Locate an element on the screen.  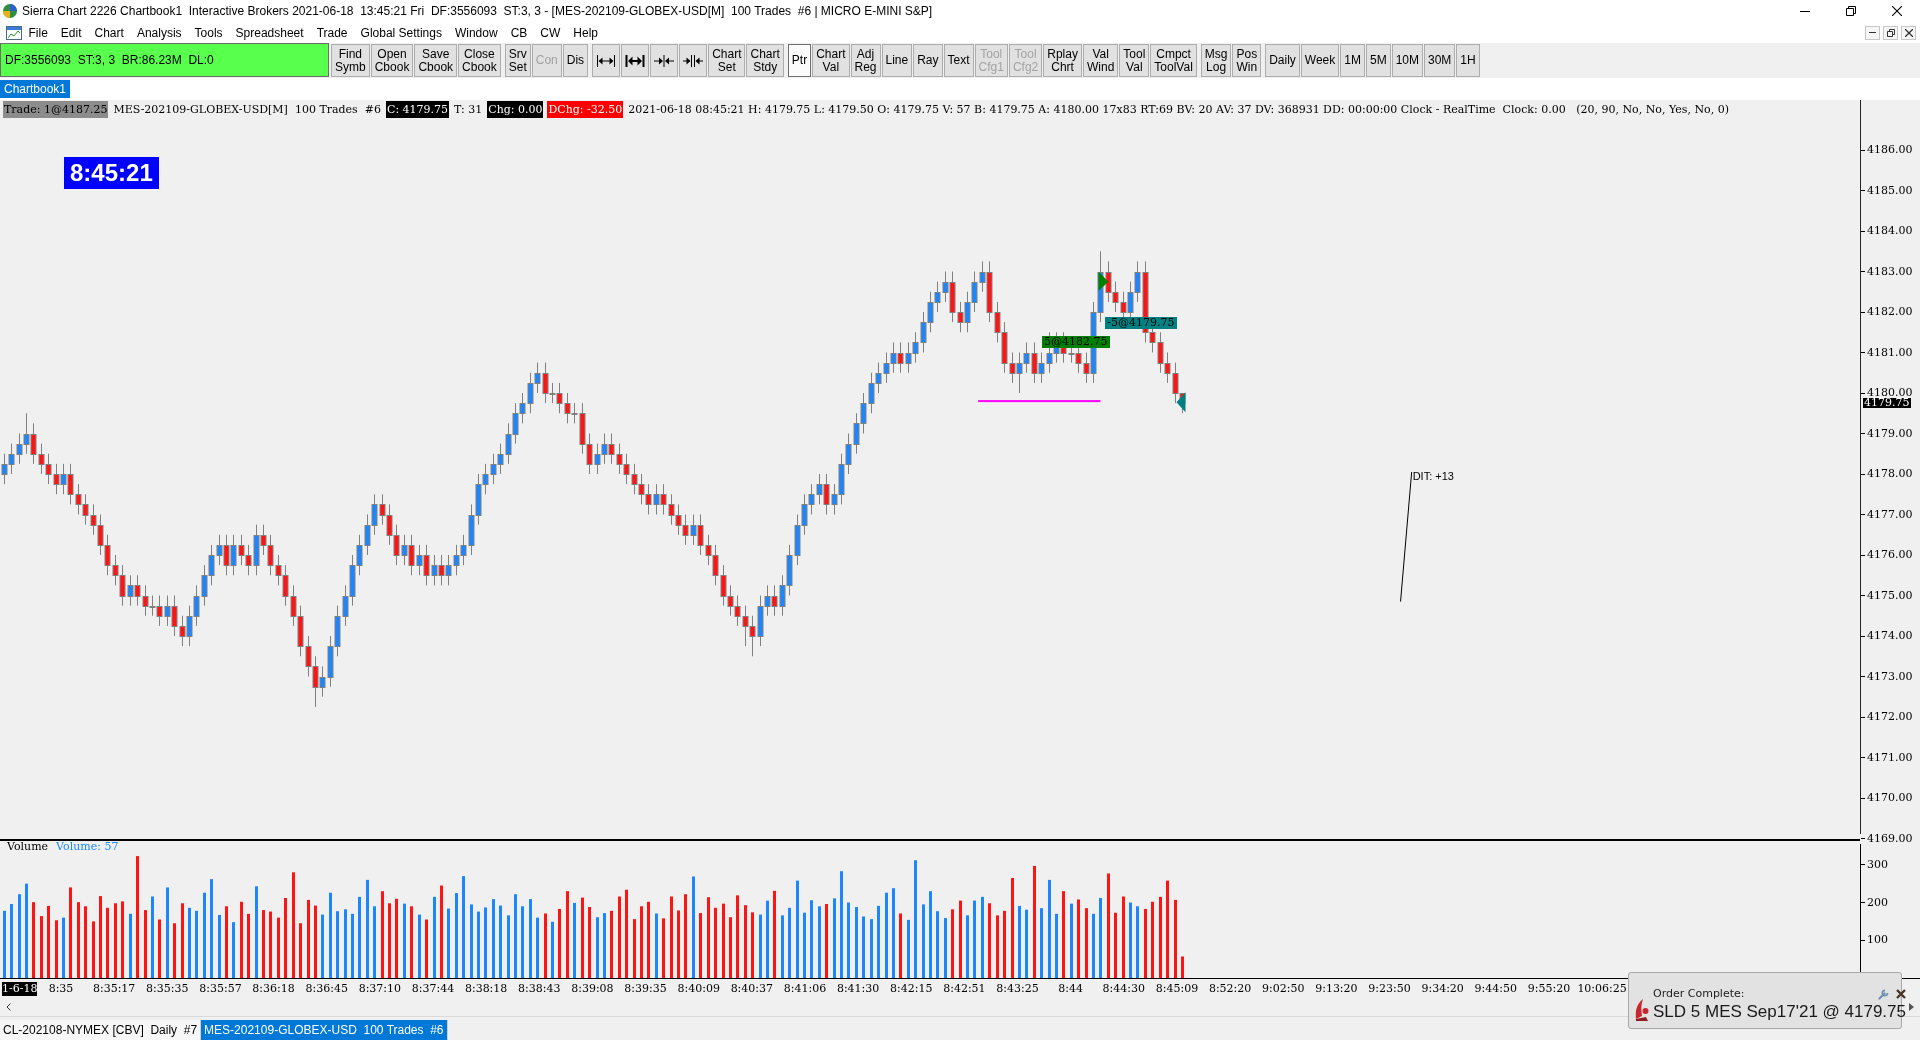
toolbar-button: 5M is located at coordinates (1378, 60).